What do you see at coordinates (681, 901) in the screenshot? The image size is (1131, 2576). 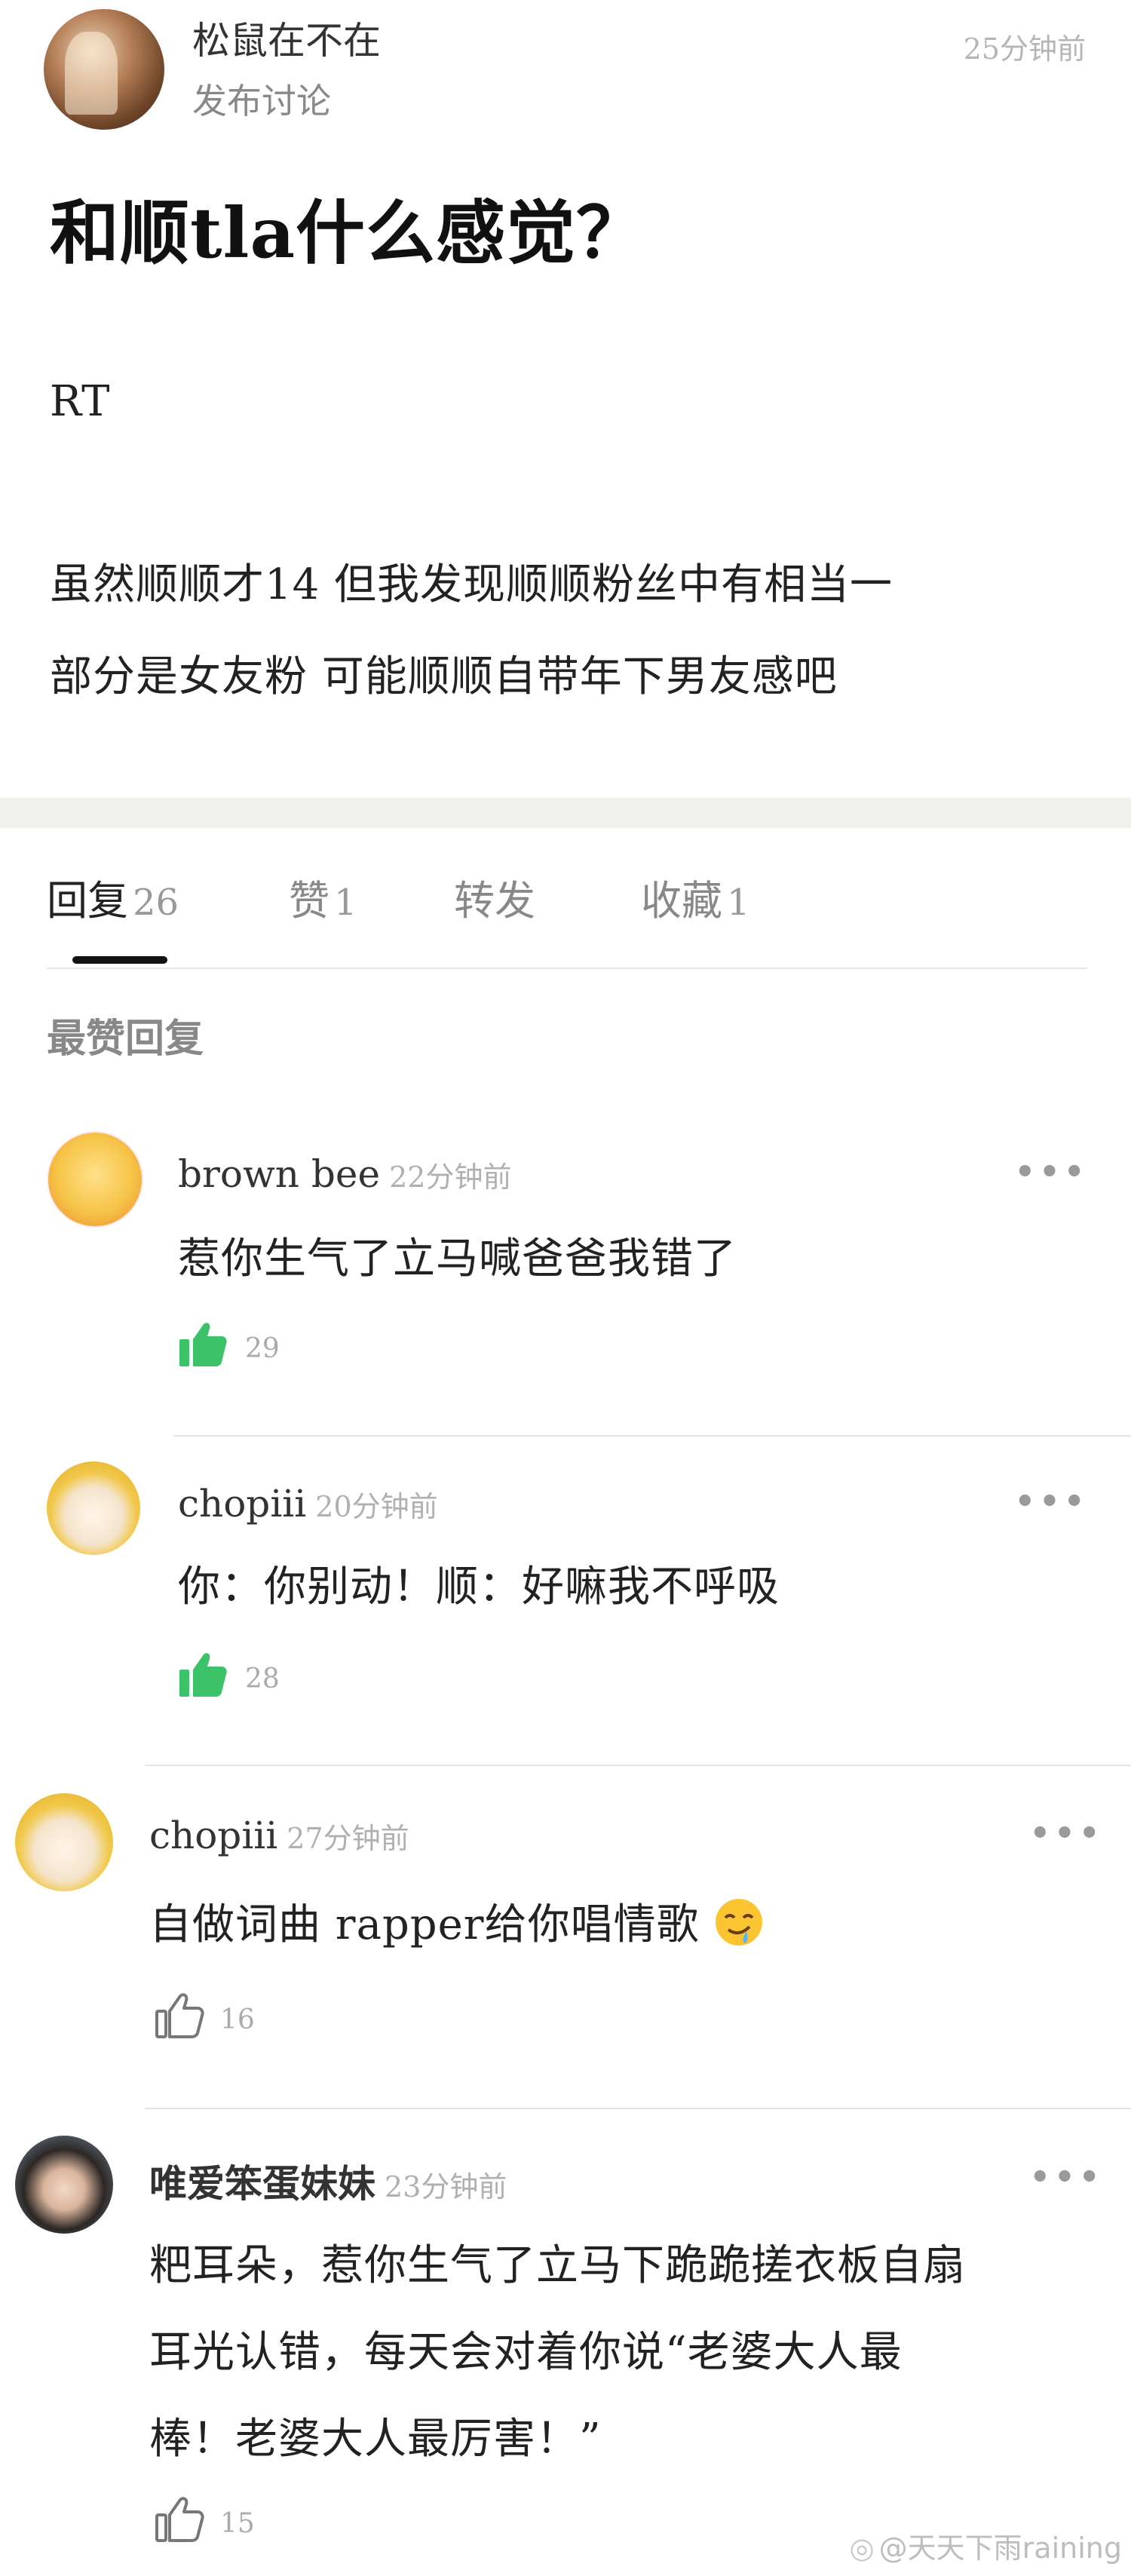 I see `tab-label: 收藏` at bounding box center [681, 901].